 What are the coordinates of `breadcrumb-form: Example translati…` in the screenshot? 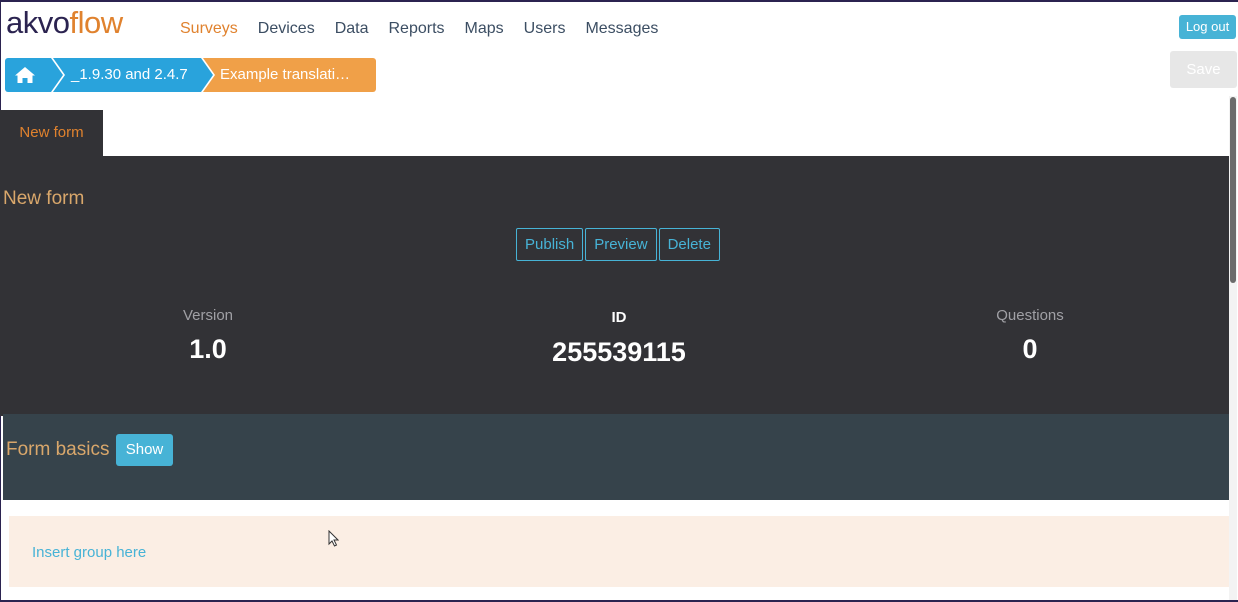 It's located at (289, 75).